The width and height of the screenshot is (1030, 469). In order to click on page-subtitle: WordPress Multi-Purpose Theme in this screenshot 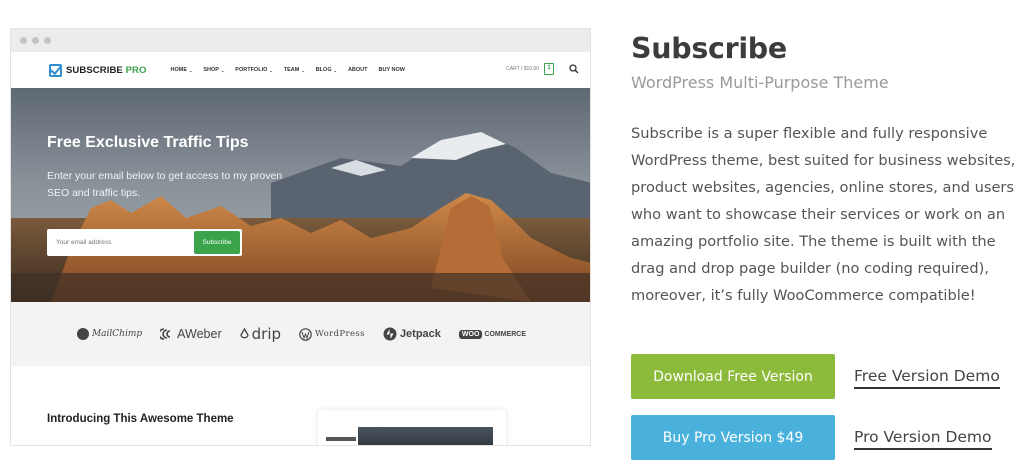, I will do `click(760, 82)`.